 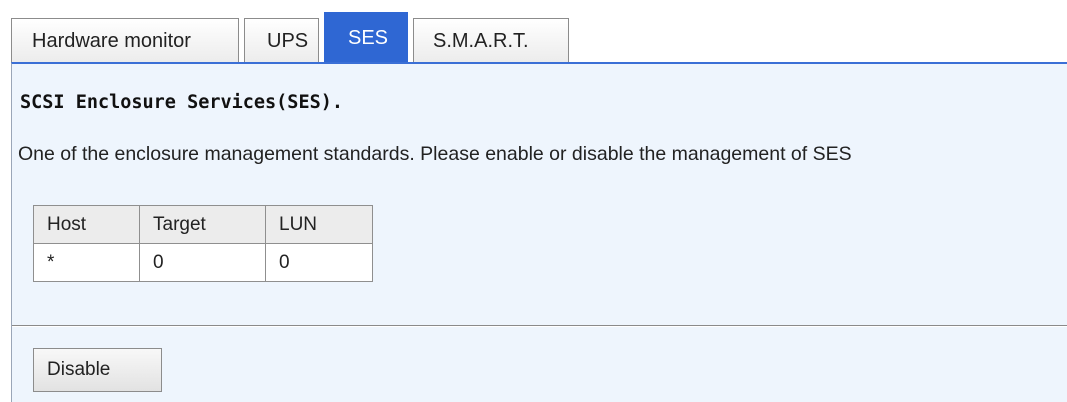 I want to click on ses-table: Host Target LUN * 0 0, so click(x=203, y=243).